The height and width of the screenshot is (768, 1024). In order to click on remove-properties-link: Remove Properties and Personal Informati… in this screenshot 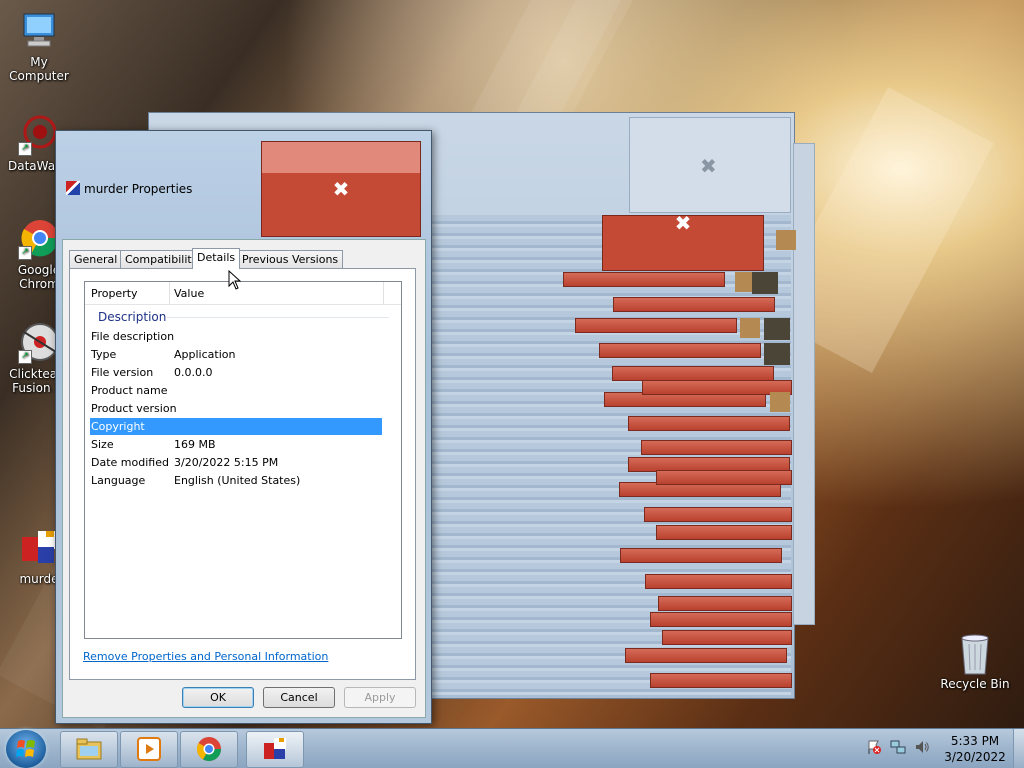, I will do `click(205, 656)`.